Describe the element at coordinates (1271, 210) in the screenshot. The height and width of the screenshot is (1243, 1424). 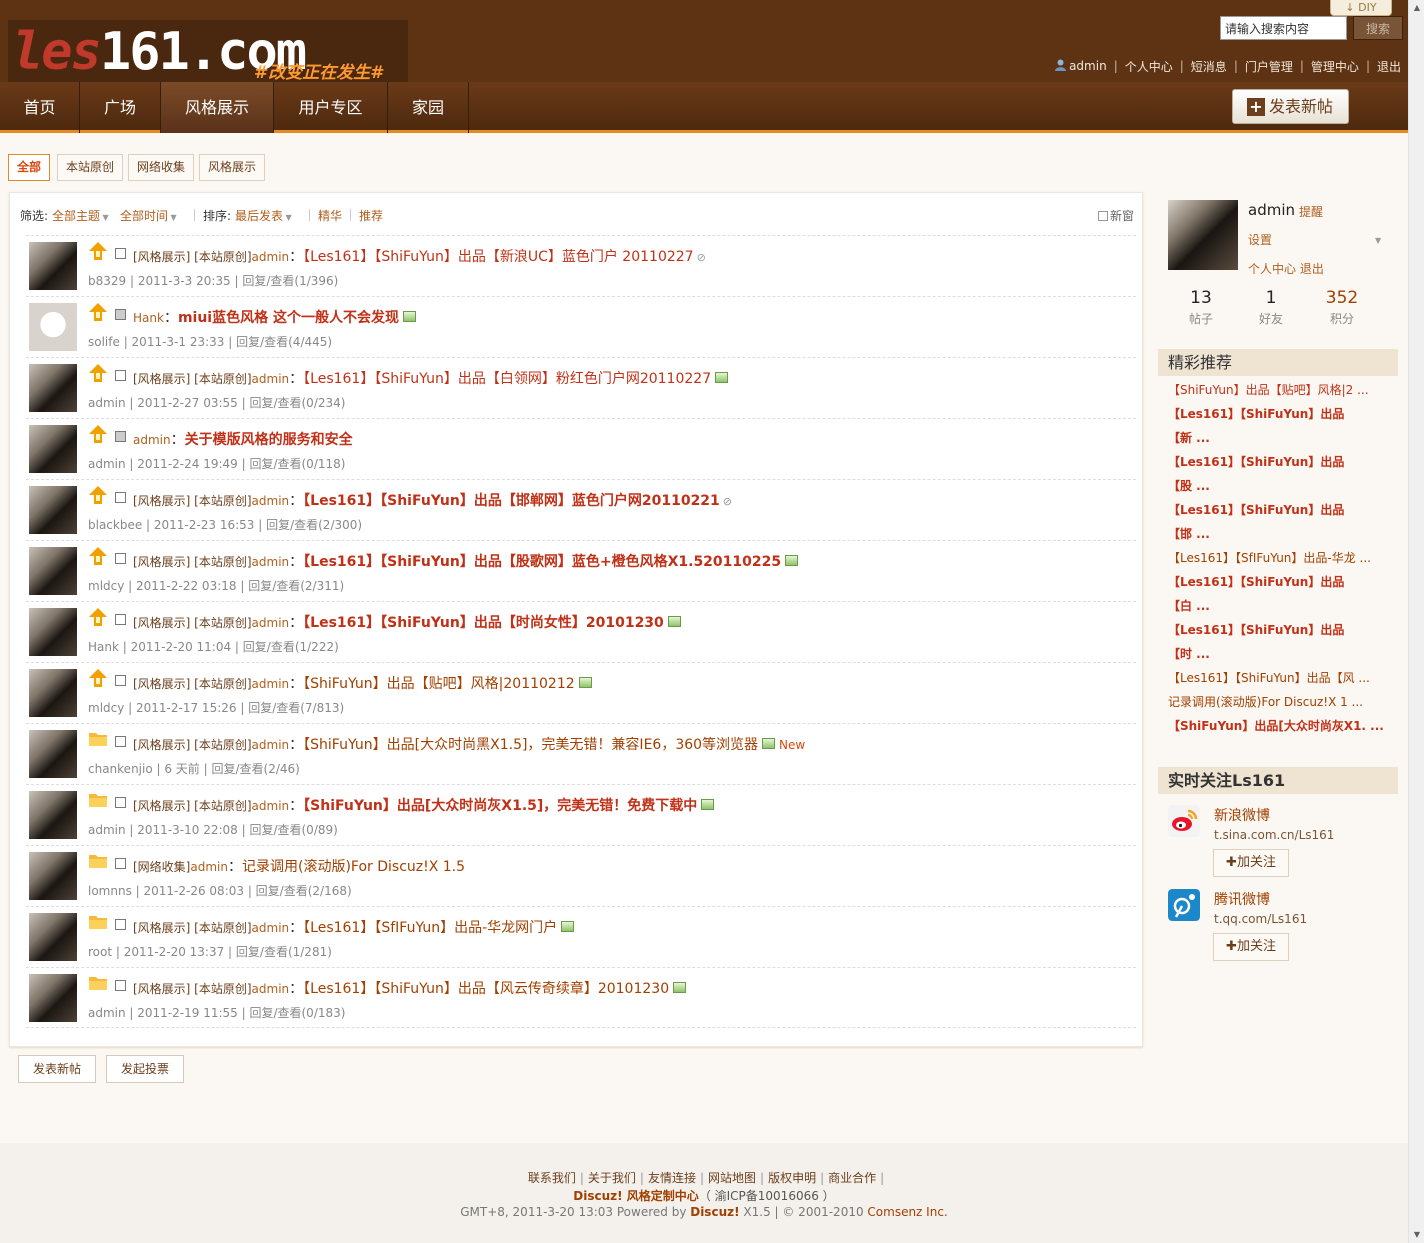
I see `profile-name: admin` at that location.